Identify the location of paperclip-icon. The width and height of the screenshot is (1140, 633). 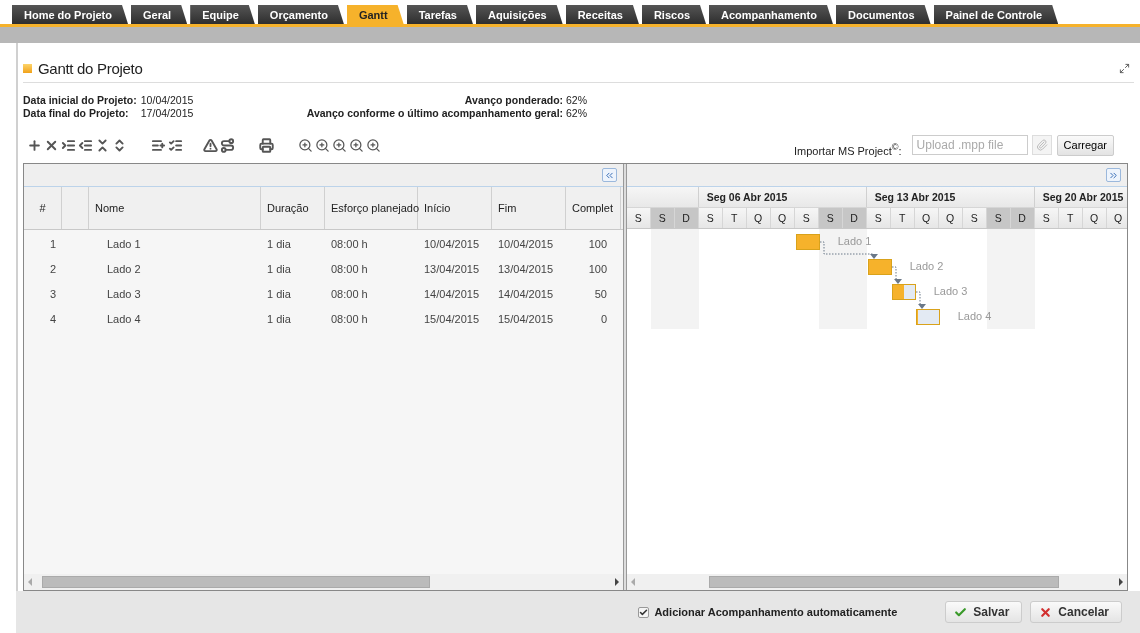
(1041, 145).